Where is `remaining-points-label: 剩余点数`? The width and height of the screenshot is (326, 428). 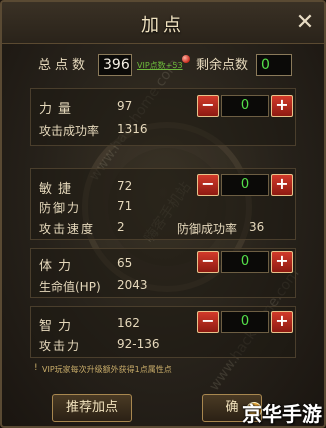
remaining-points-label: 剩余点数 is located at coordinates (222, 65).